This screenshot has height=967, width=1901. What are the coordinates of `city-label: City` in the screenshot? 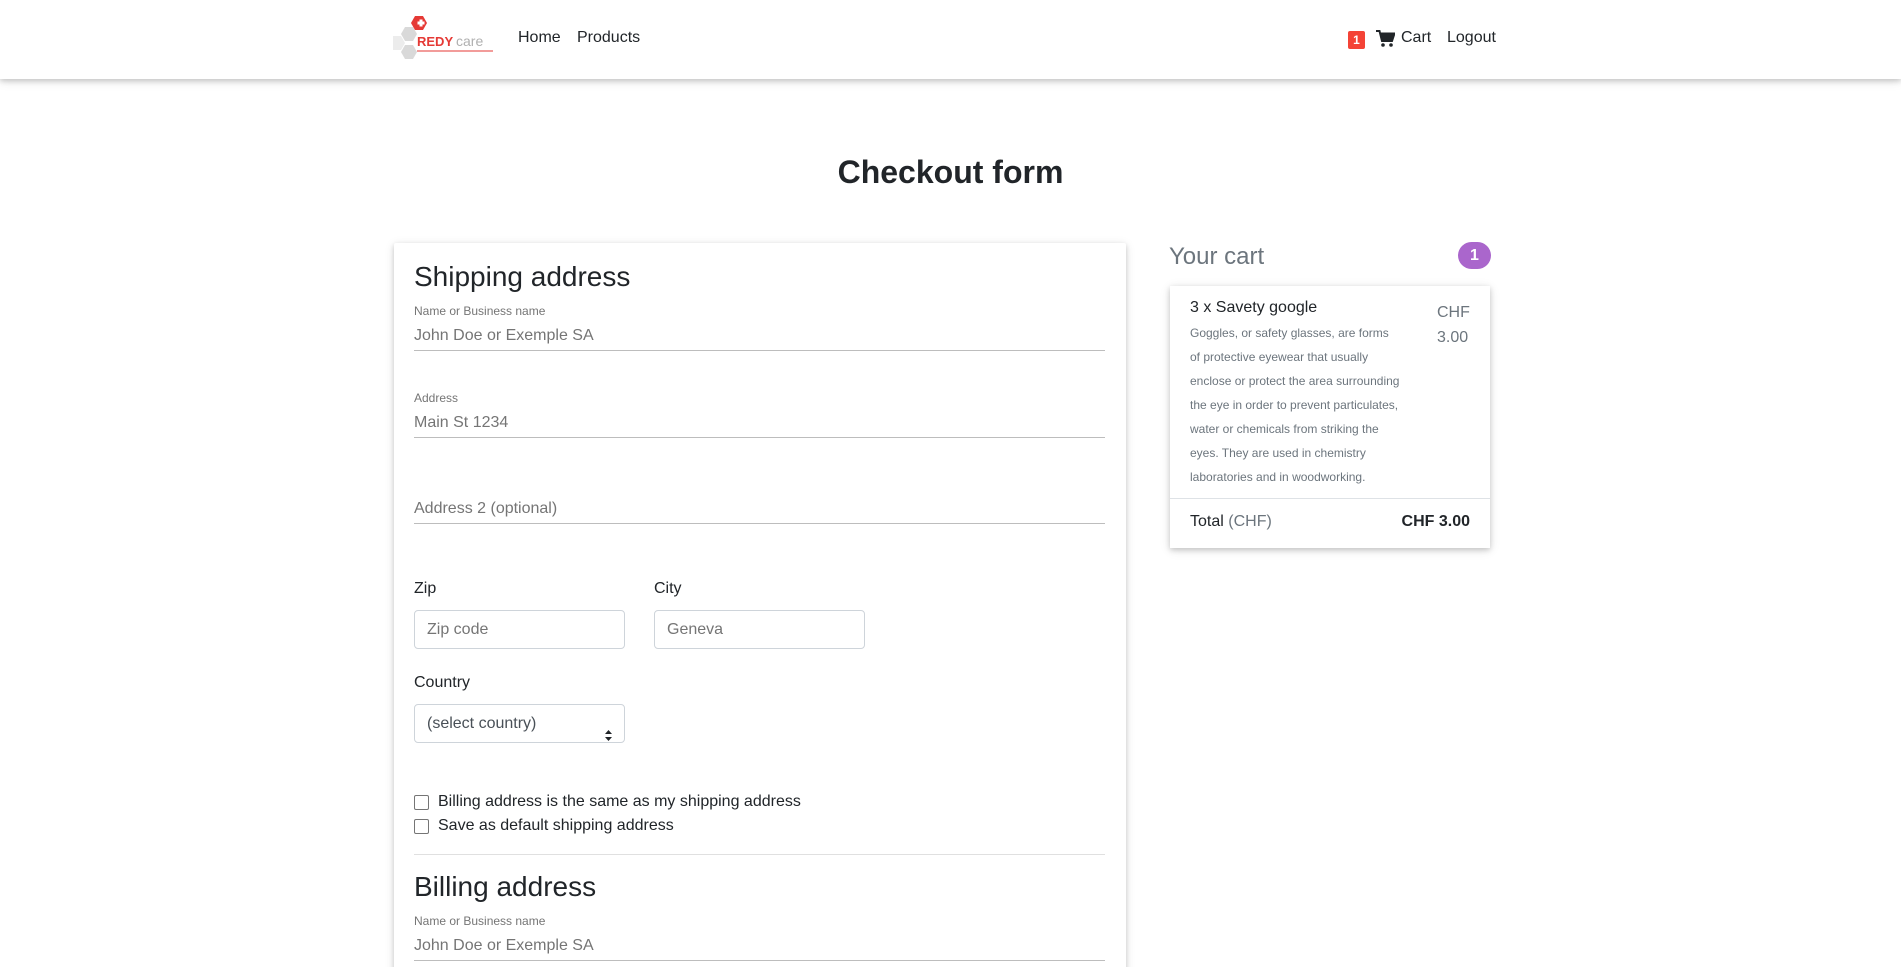 It's located at (668, 588).